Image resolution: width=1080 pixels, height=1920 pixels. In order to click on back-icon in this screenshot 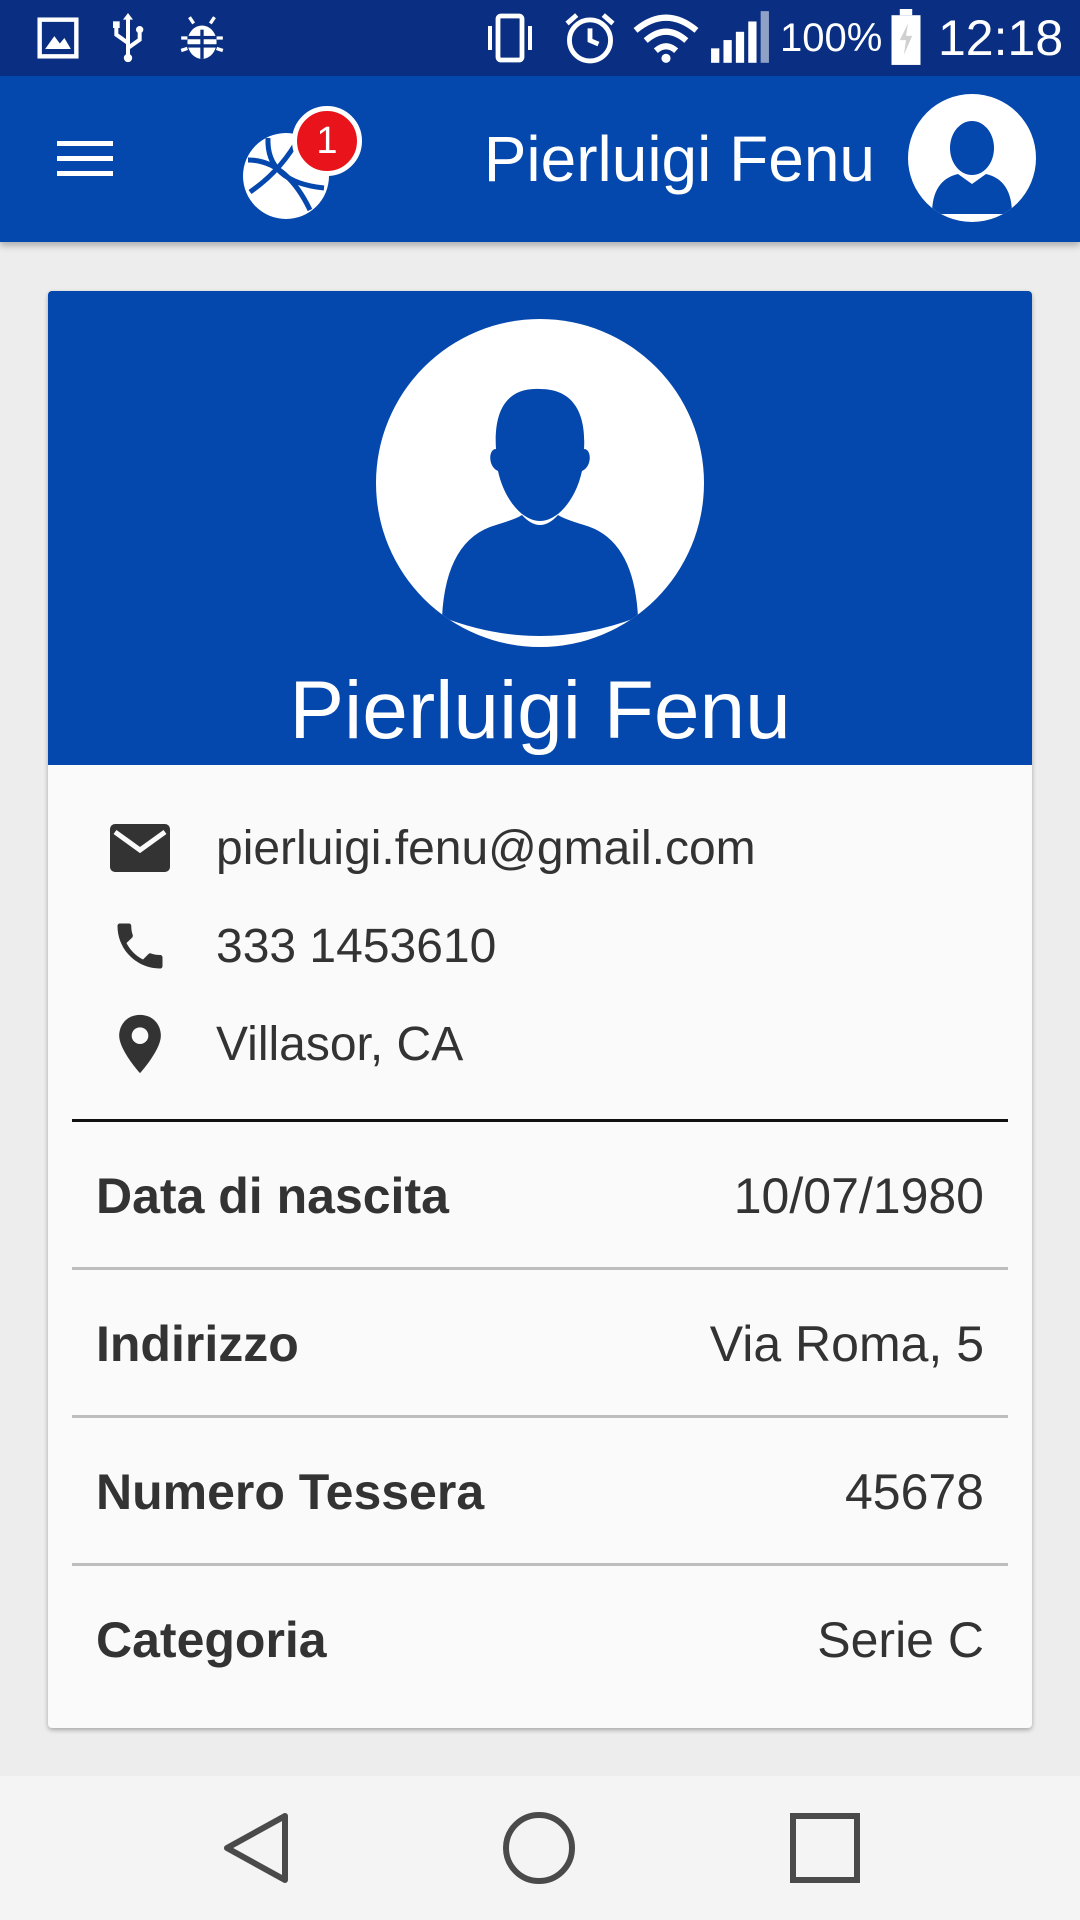, I will do `click(256, 1848)`.